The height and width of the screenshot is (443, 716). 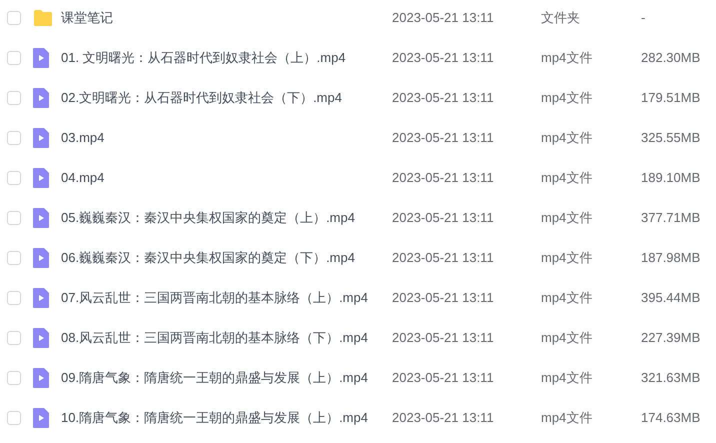 I want to click on file-size: 282.30MB, so click(x=670, y=58).